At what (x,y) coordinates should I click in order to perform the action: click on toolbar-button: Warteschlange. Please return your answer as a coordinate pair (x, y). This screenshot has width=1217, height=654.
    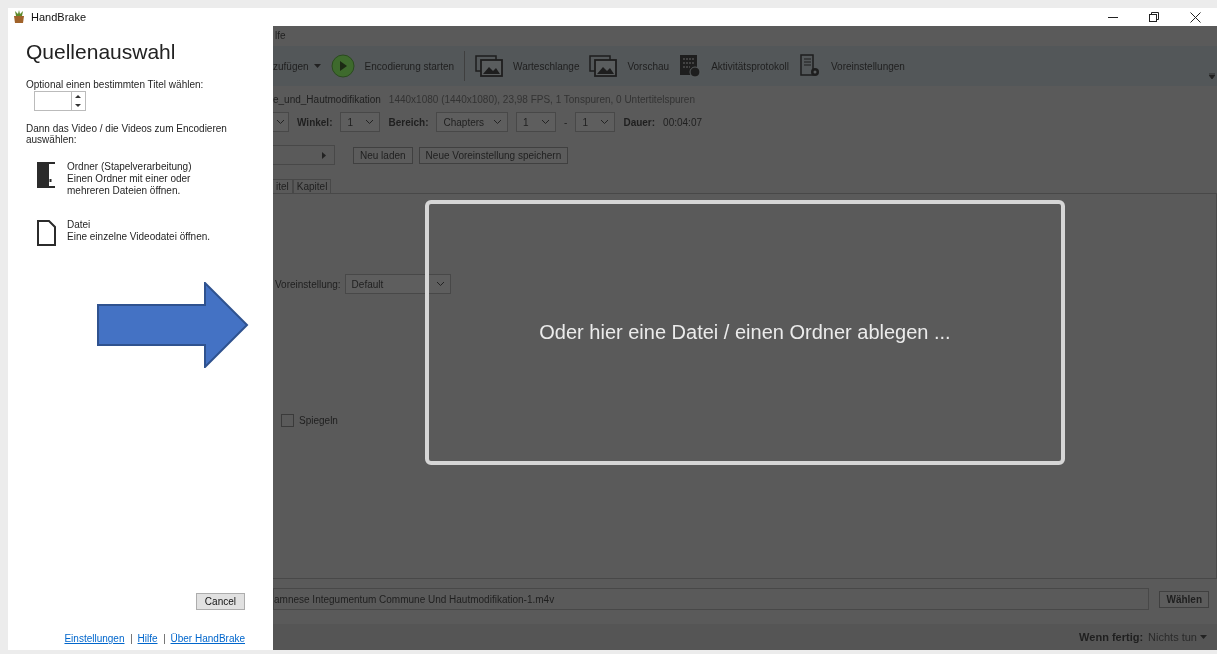
    Looking at the image, I should click on (546, 66).